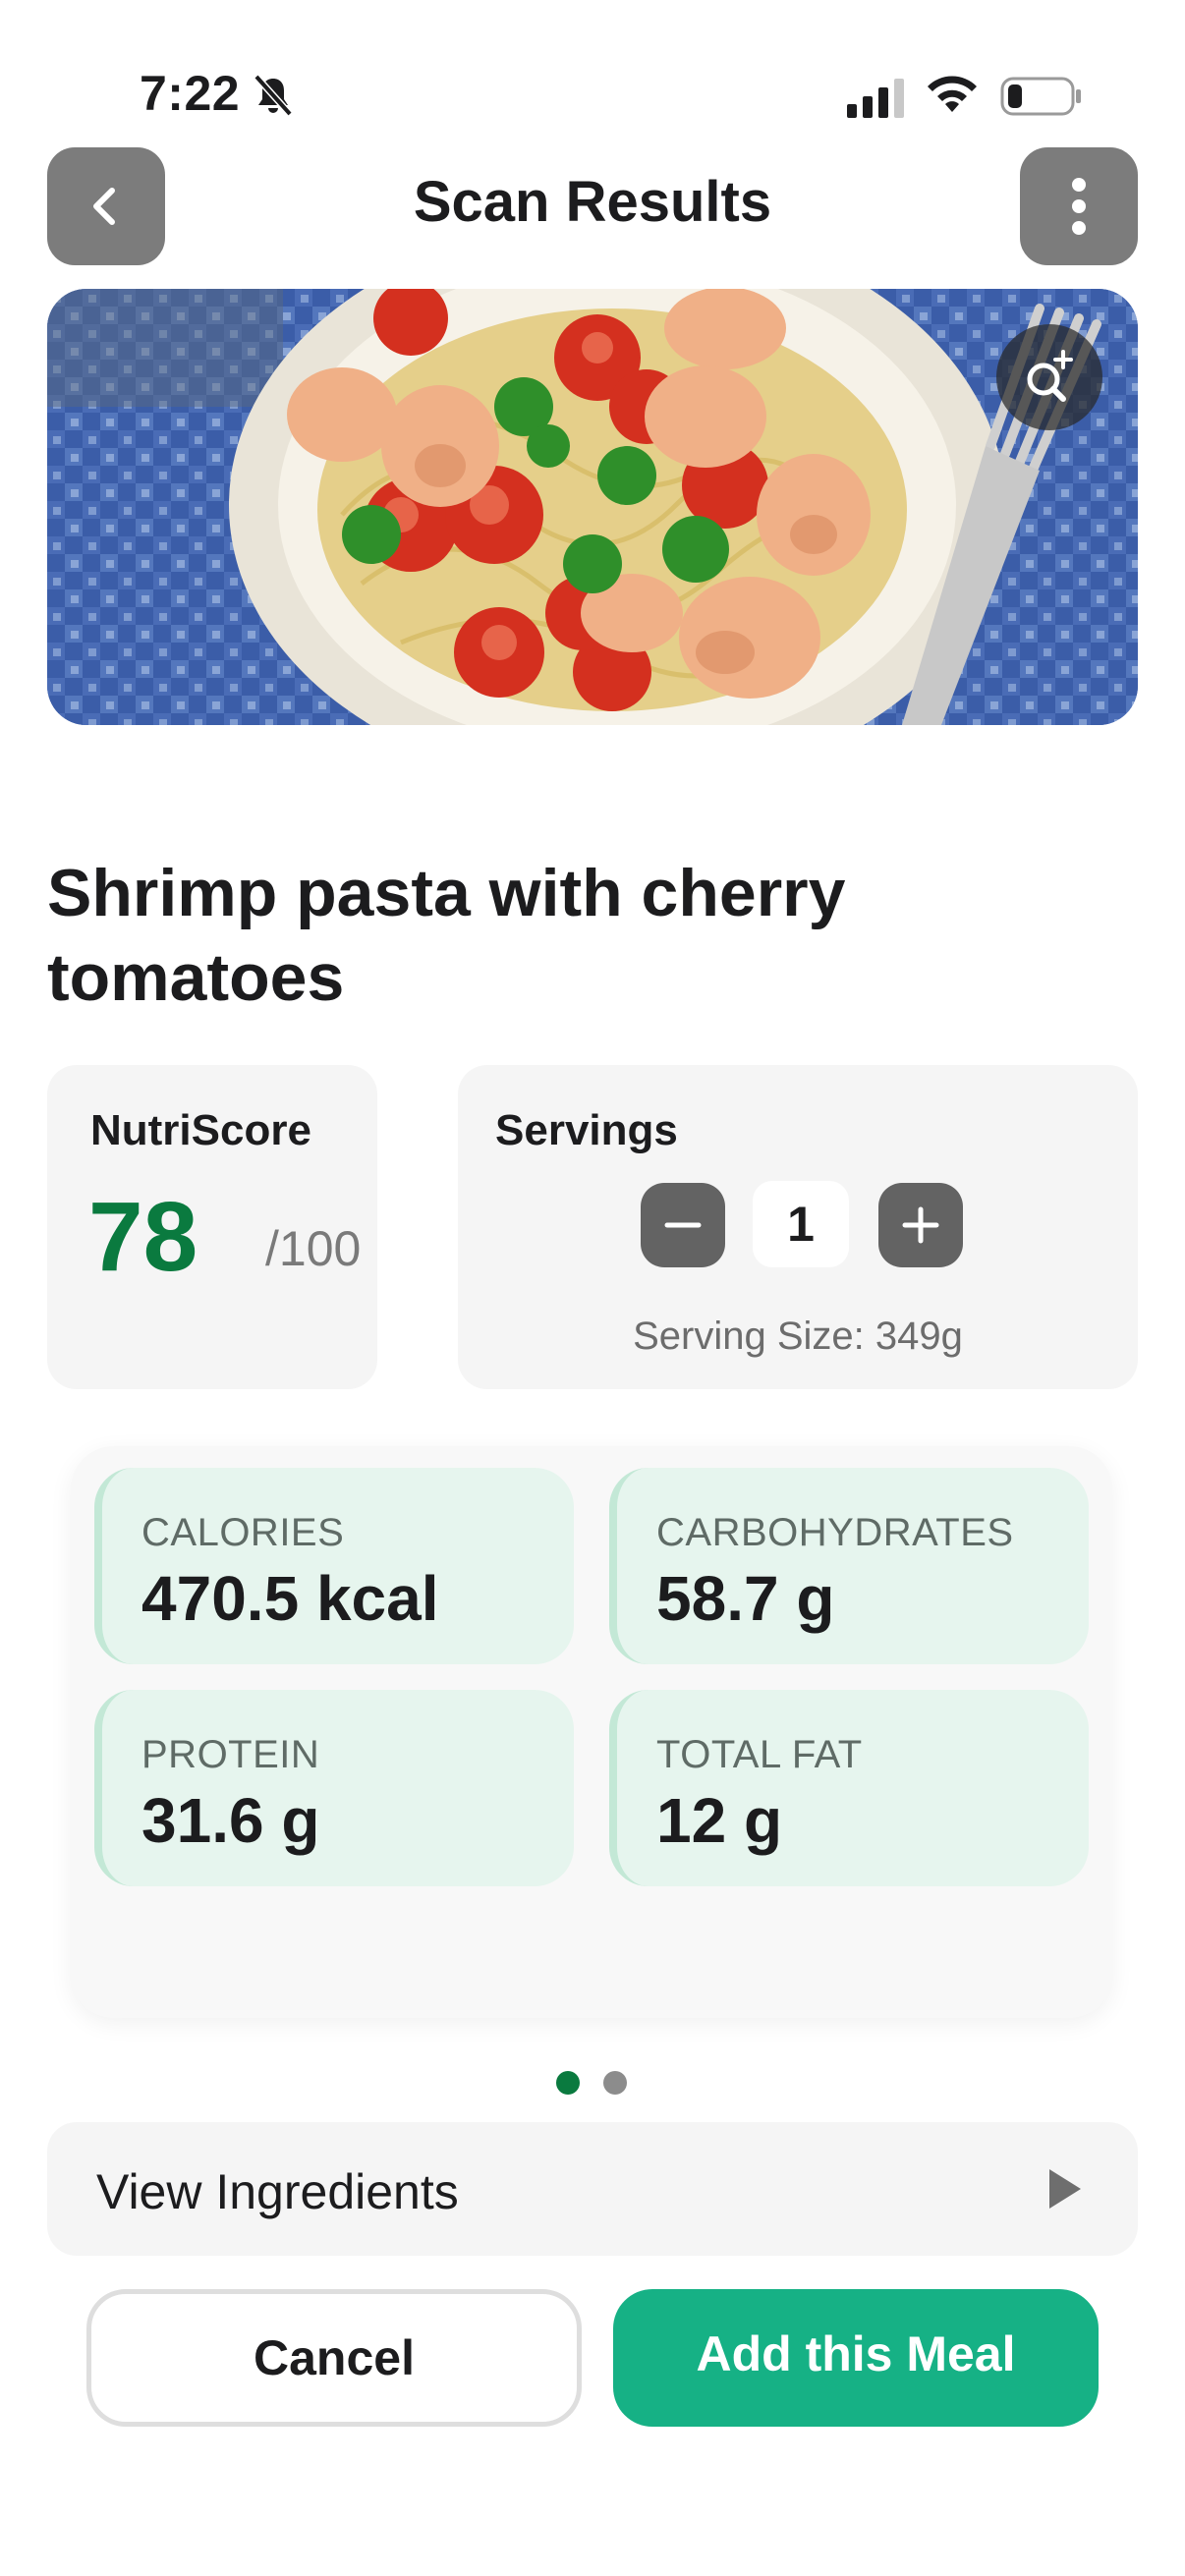 The image size is (1185, 2576). Describe the element at coordinates (587, 1130) in the screenshot. I see `servings-label: Servings` at that location.